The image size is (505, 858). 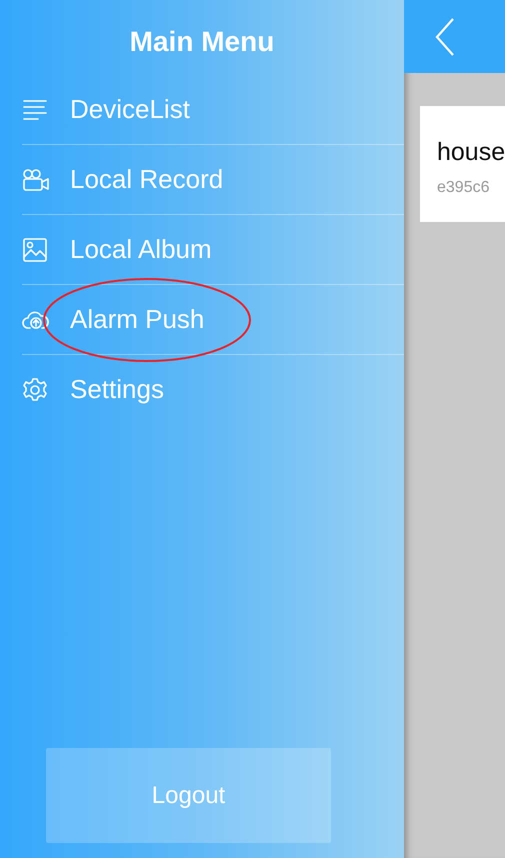 What do you see at coordinates (471, 152) in the screenshot?
I see `device-name: house` at bounding box center [471, 152].